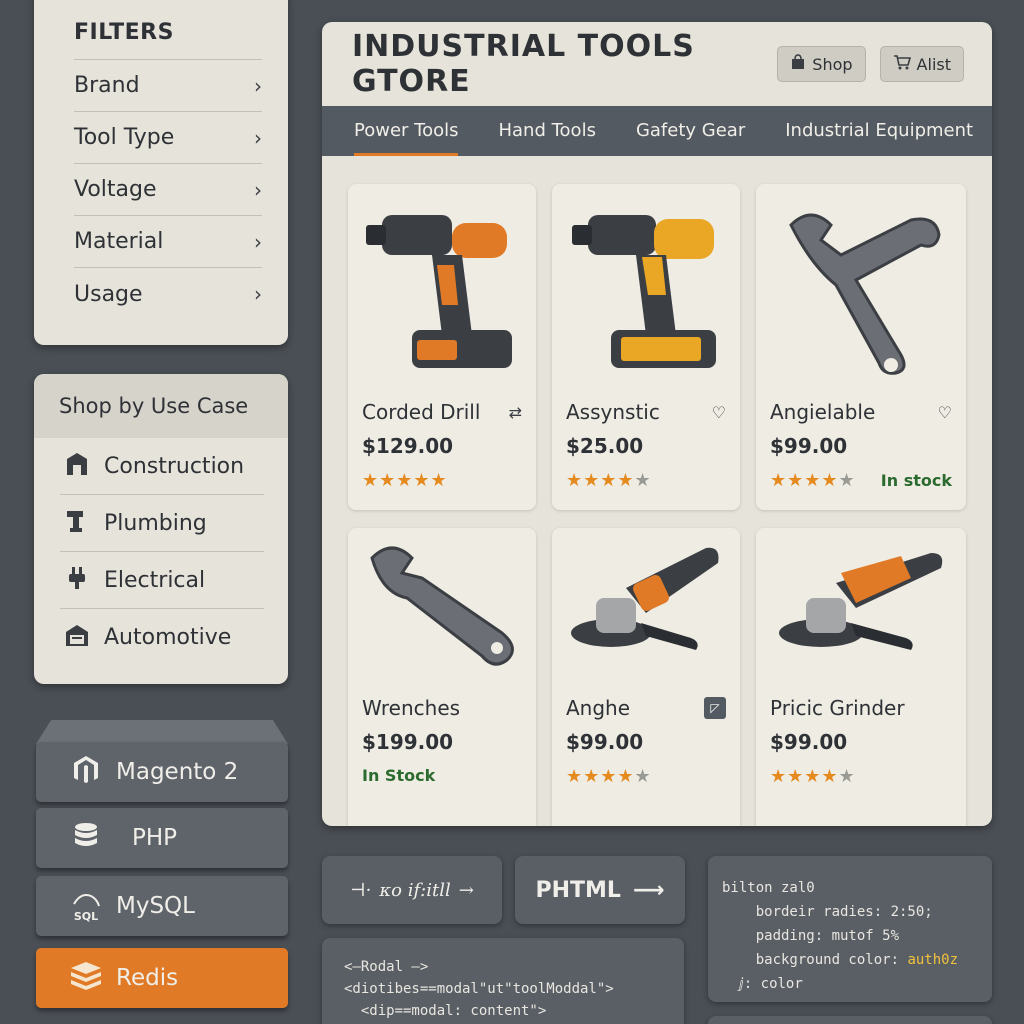 This screenshot has width=1024, height=1024. Describe the element at coordinates (578, 890) in the screenshot. I see `phtml-label: PHTML` at that location.